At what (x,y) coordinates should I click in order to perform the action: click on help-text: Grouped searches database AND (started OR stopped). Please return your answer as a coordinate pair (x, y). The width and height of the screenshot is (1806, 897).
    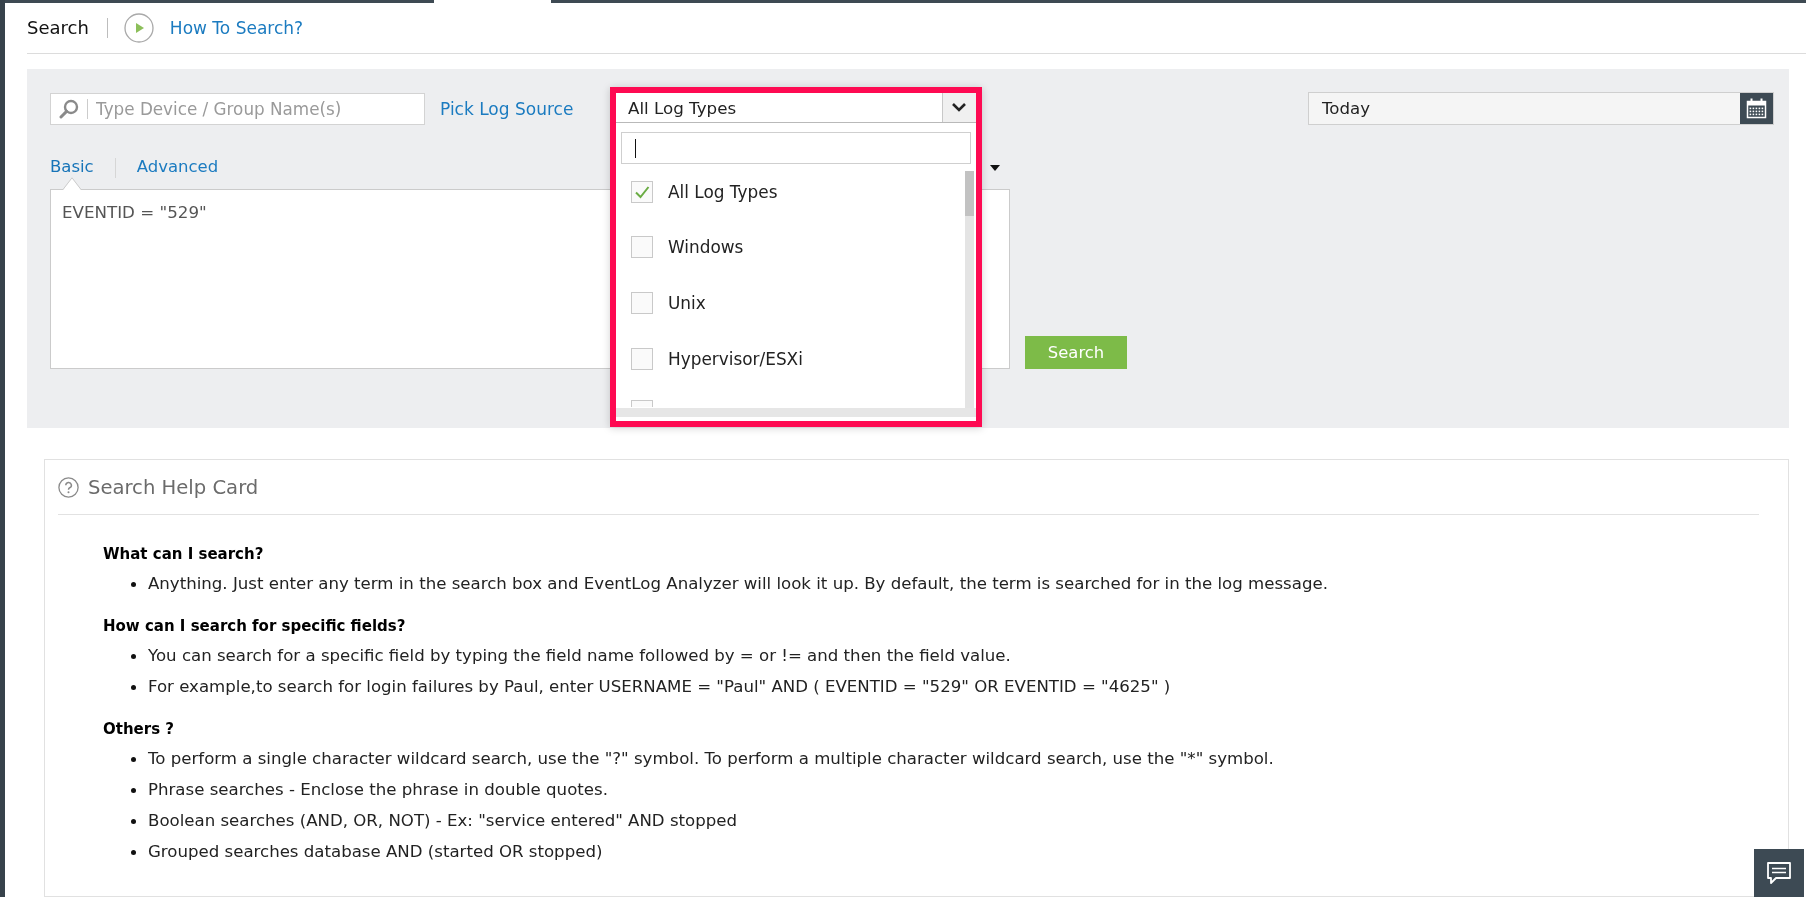
    Looking at the image, I should click on (375, 852).